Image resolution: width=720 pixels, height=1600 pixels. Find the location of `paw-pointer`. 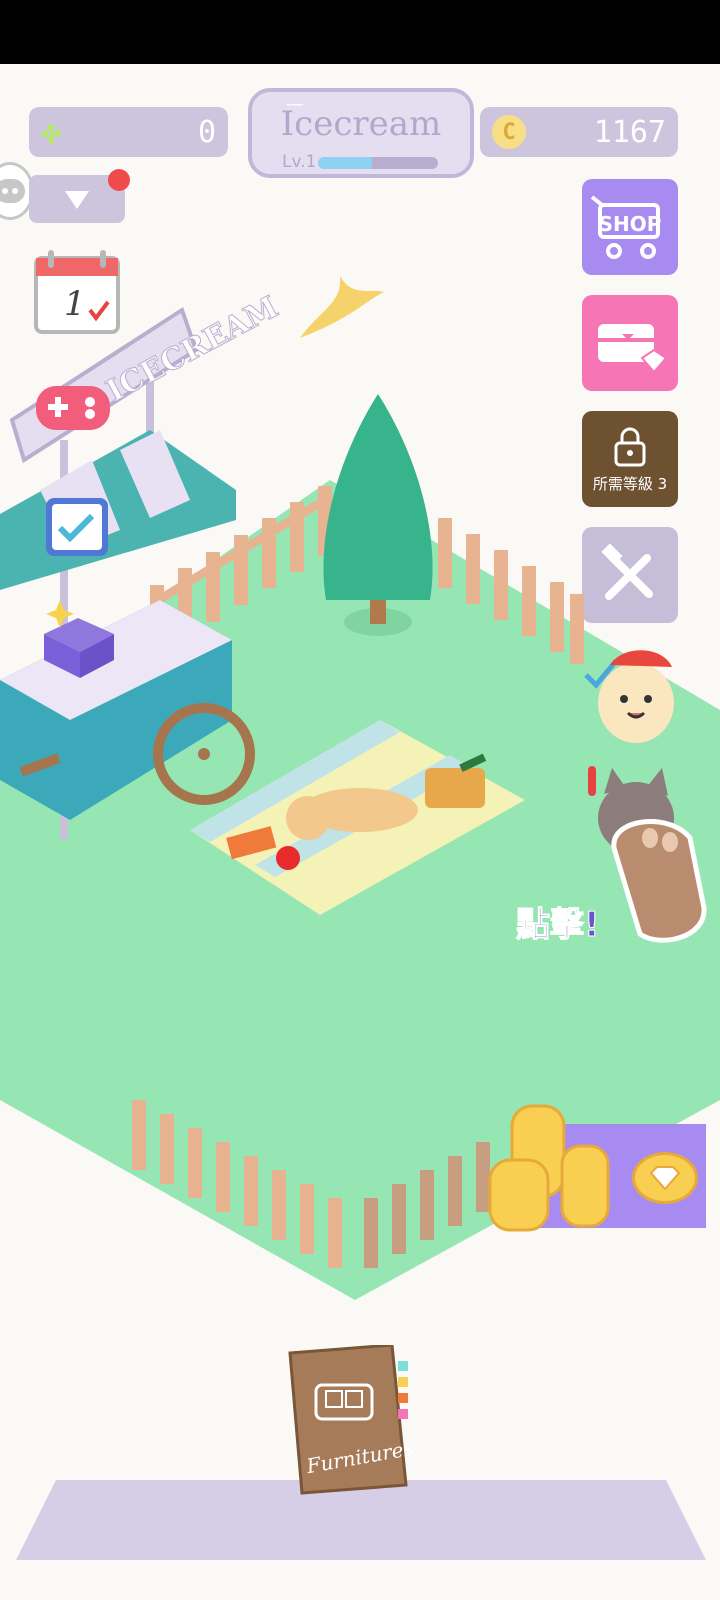

paw-pointer is located at coordinates (659, 881).